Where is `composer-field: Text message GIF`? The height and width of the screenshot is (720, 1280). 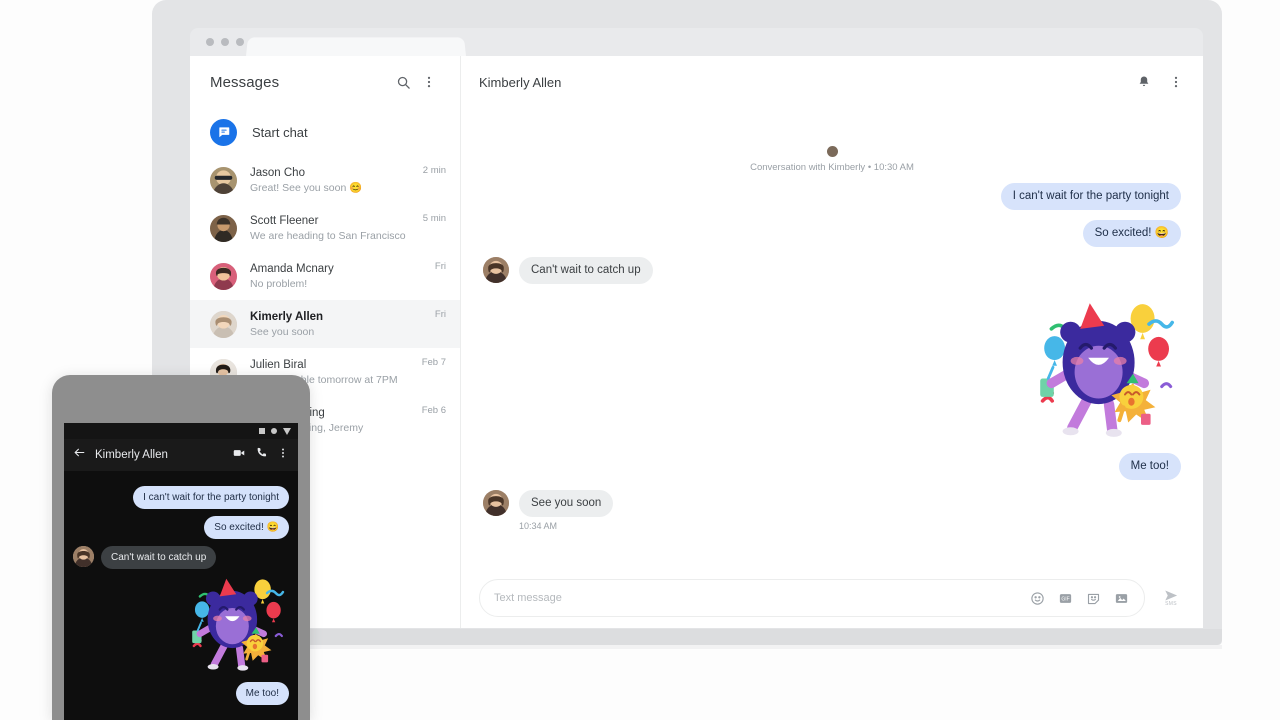
composer-field: Text message GIF is located at coordinates (812, 598).